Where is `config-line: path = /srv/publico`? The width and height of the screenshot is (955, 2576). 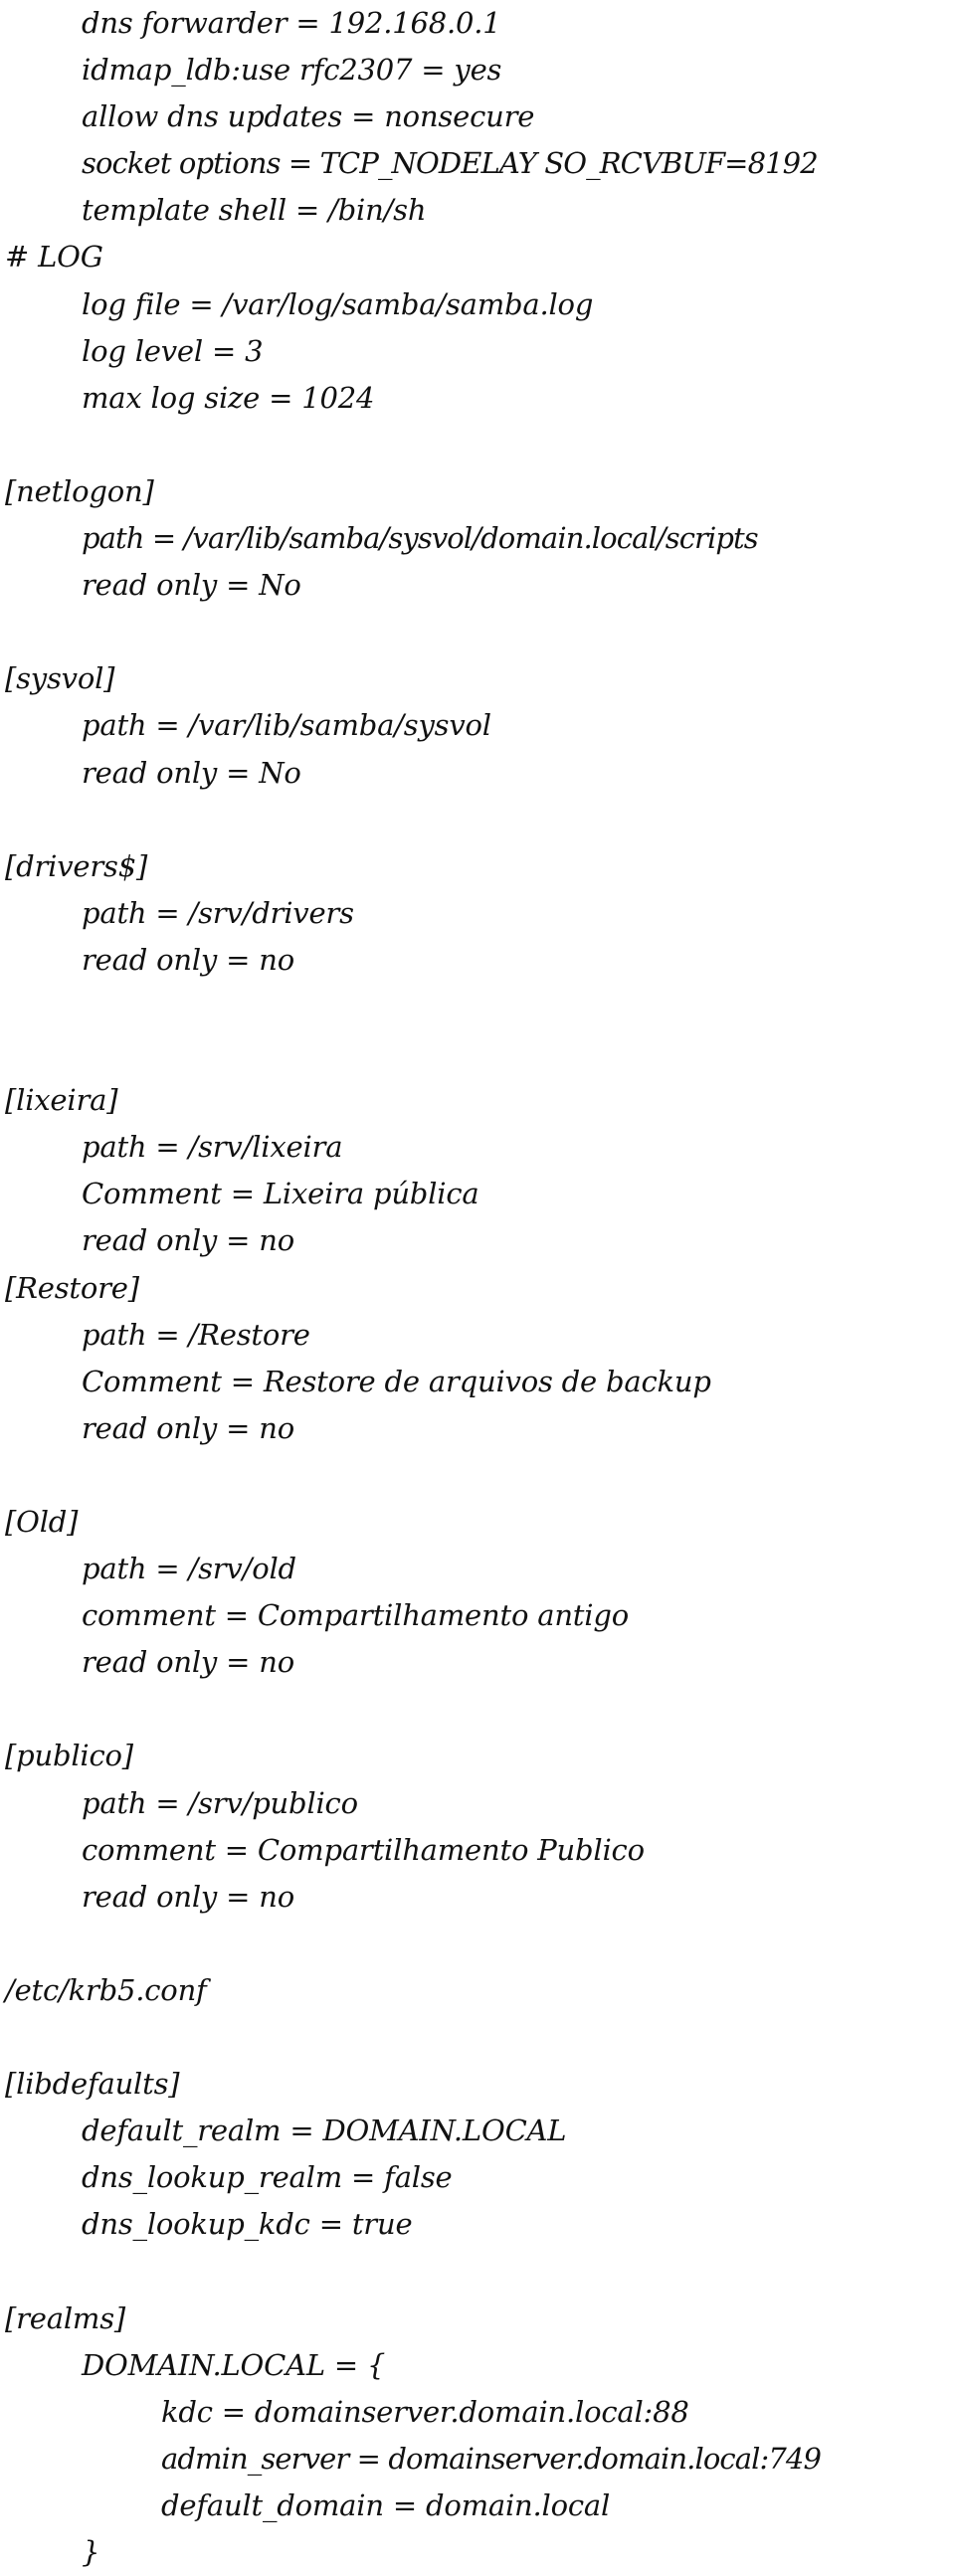
config-line: path = /srv/publico is located at coordinates (220, 1802).